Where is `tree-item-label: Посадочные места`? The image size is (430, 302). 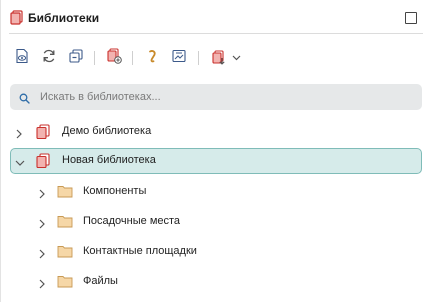 tree-item-label: Посадочные места is located at coordinates (132, 221).